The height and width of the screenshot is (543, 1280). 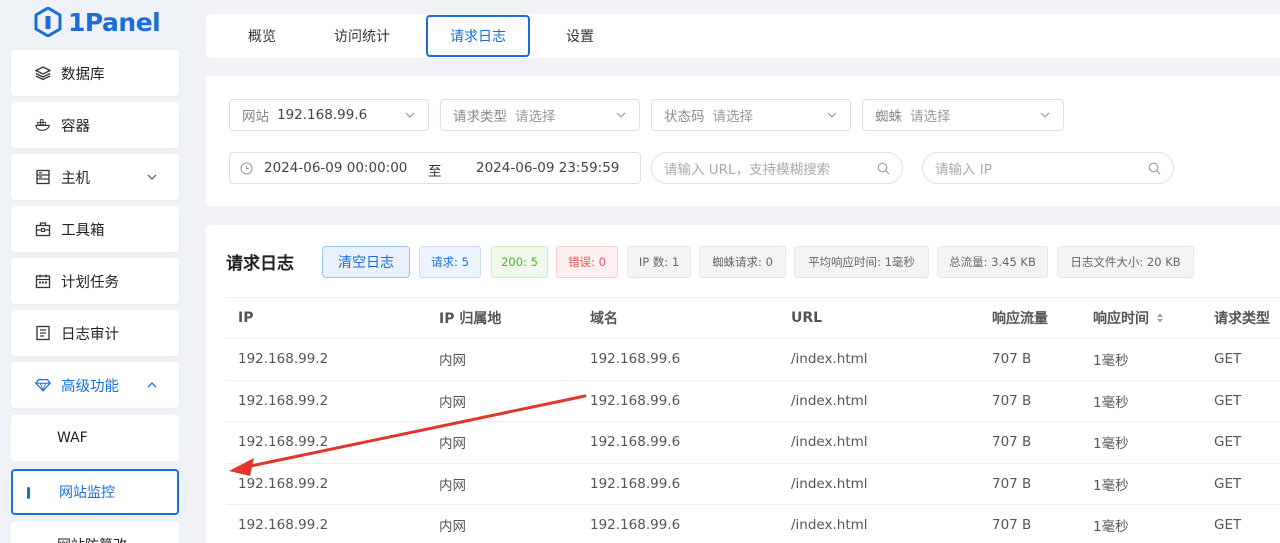 What do you see at coordinates (90, 282) in the screenshot?
I see `sidebar-item-label: 计划任务` at bounding box center [90, 282].